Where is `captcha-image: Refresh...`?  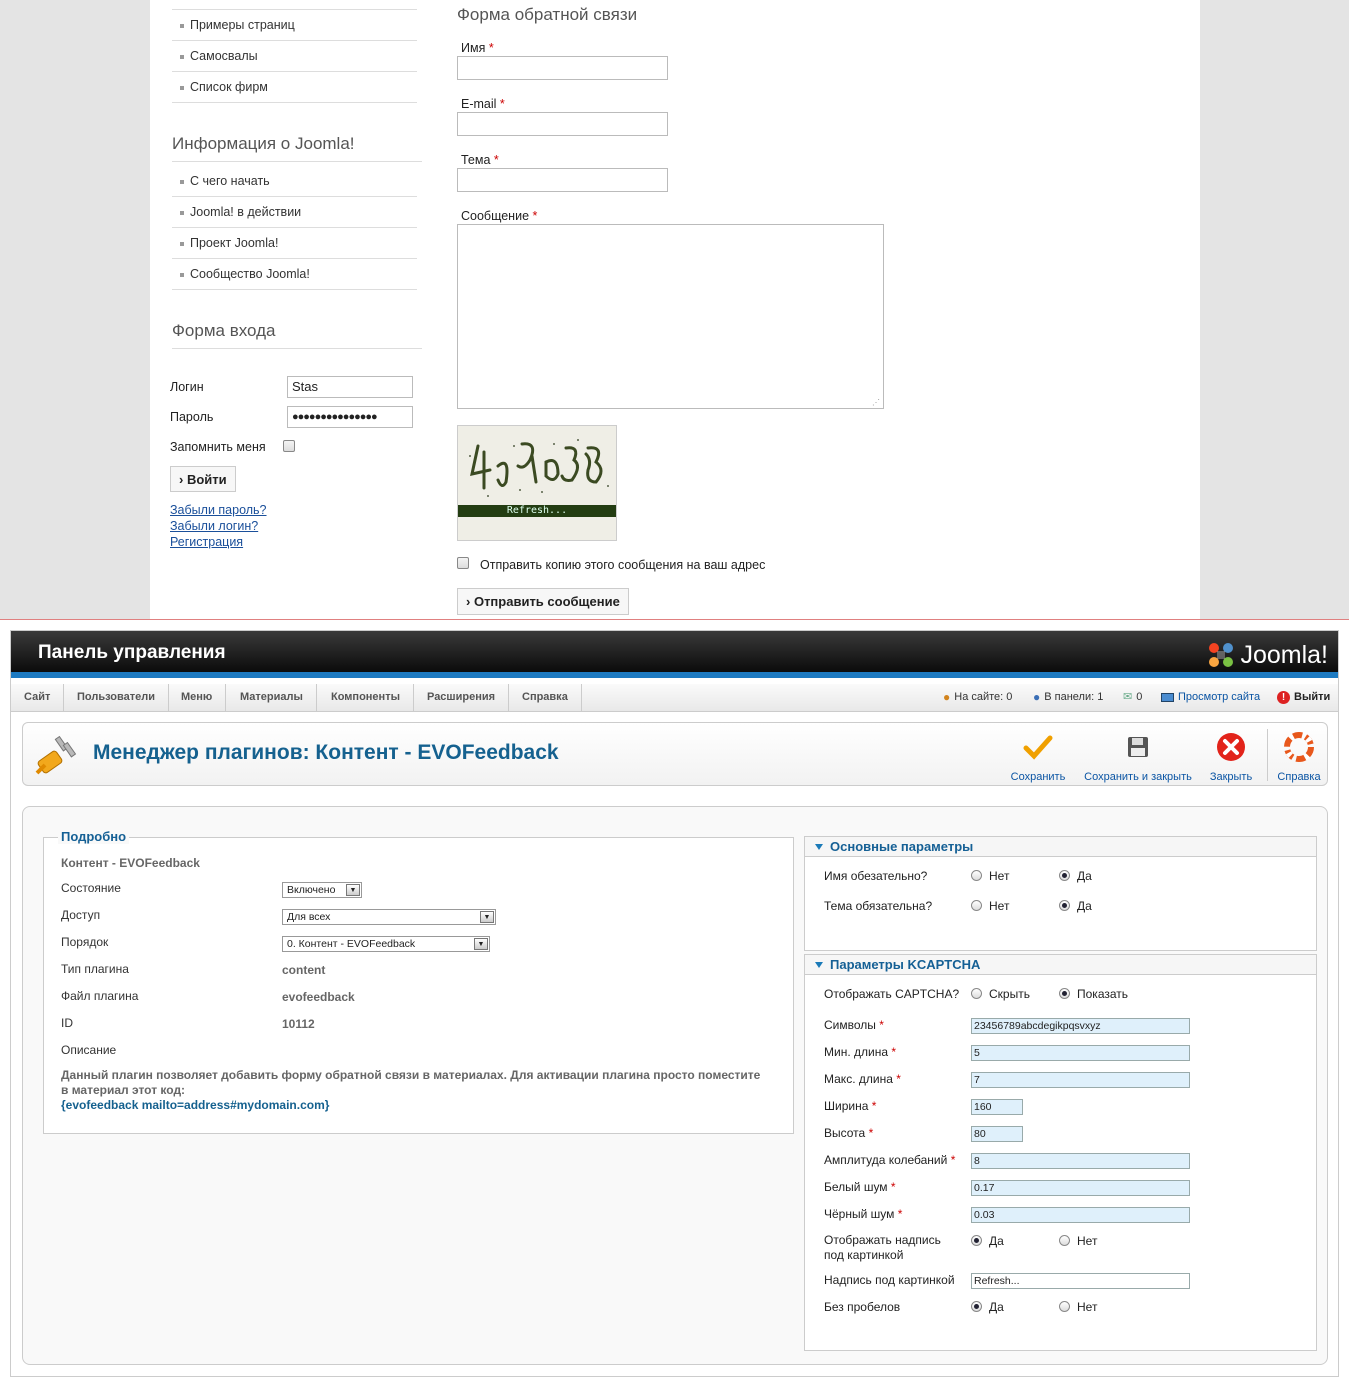 captcha-image: Refresh... is located at coordinates (537, 483).